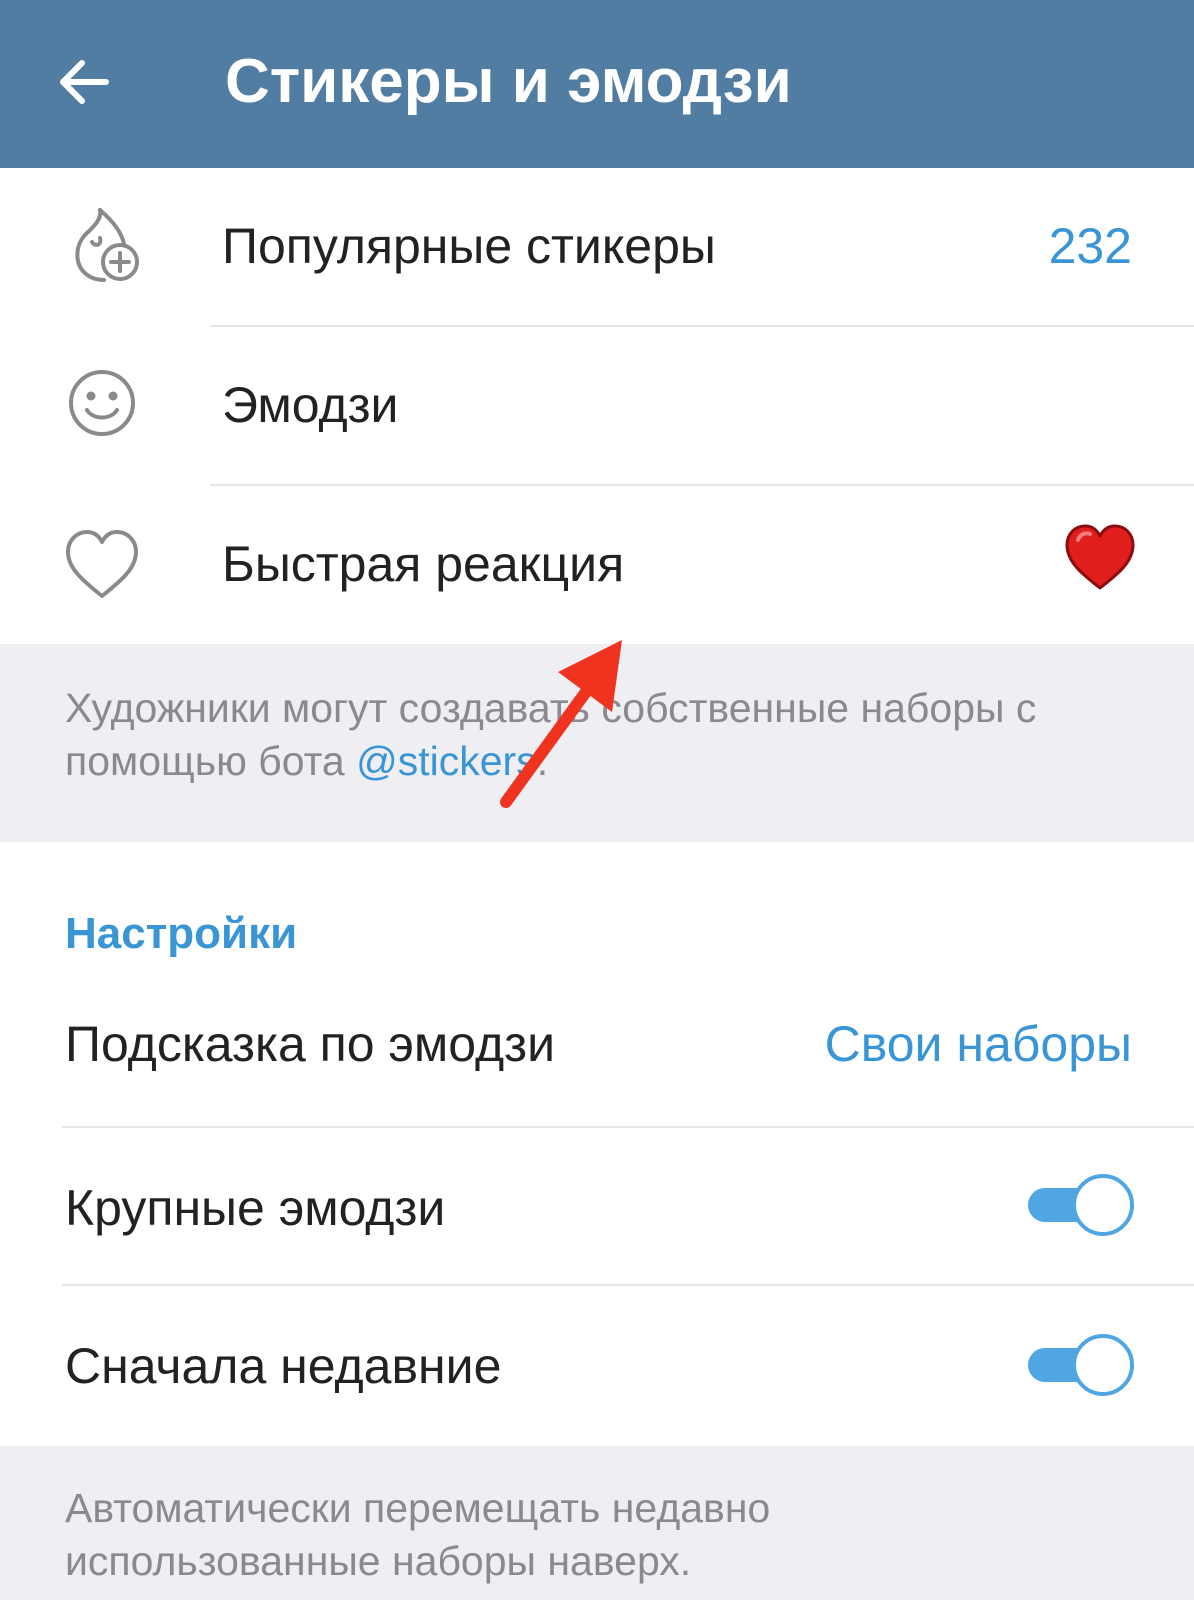  I want to click on list-item-large-emoji: Крупные эмодзи, so click(597, 1206).